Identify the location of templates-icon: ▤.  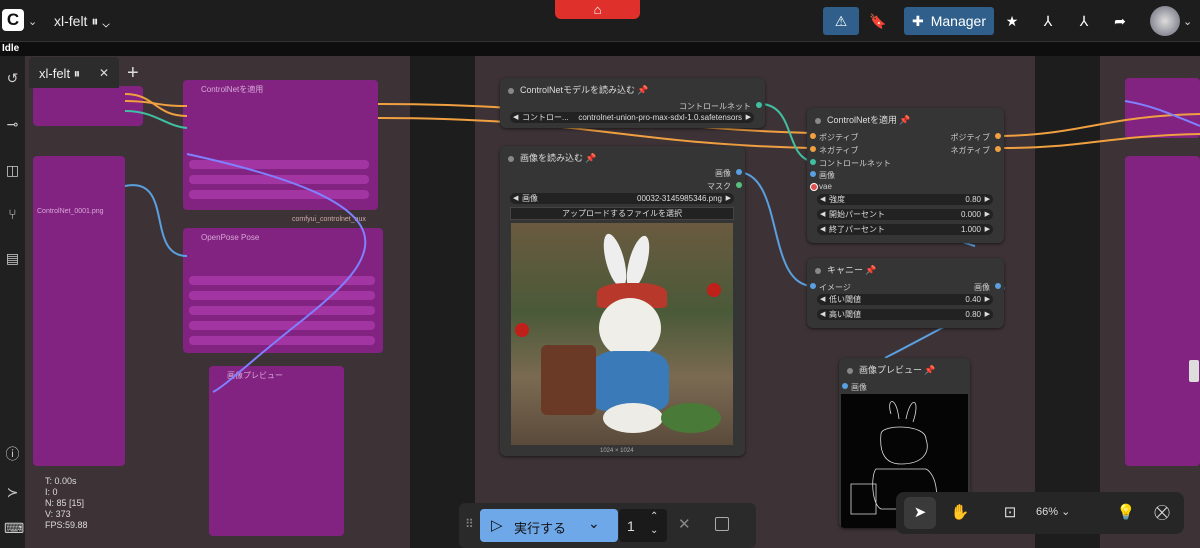
(12, 258).